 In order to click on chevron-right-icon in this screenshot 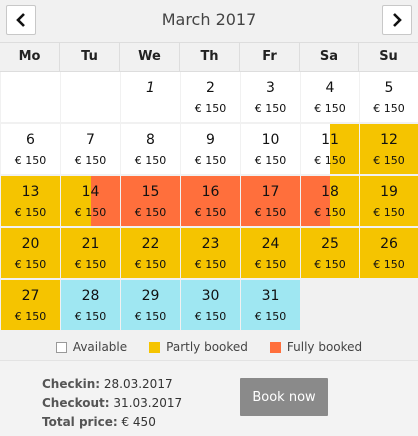, I will do `click(397, 20)`.